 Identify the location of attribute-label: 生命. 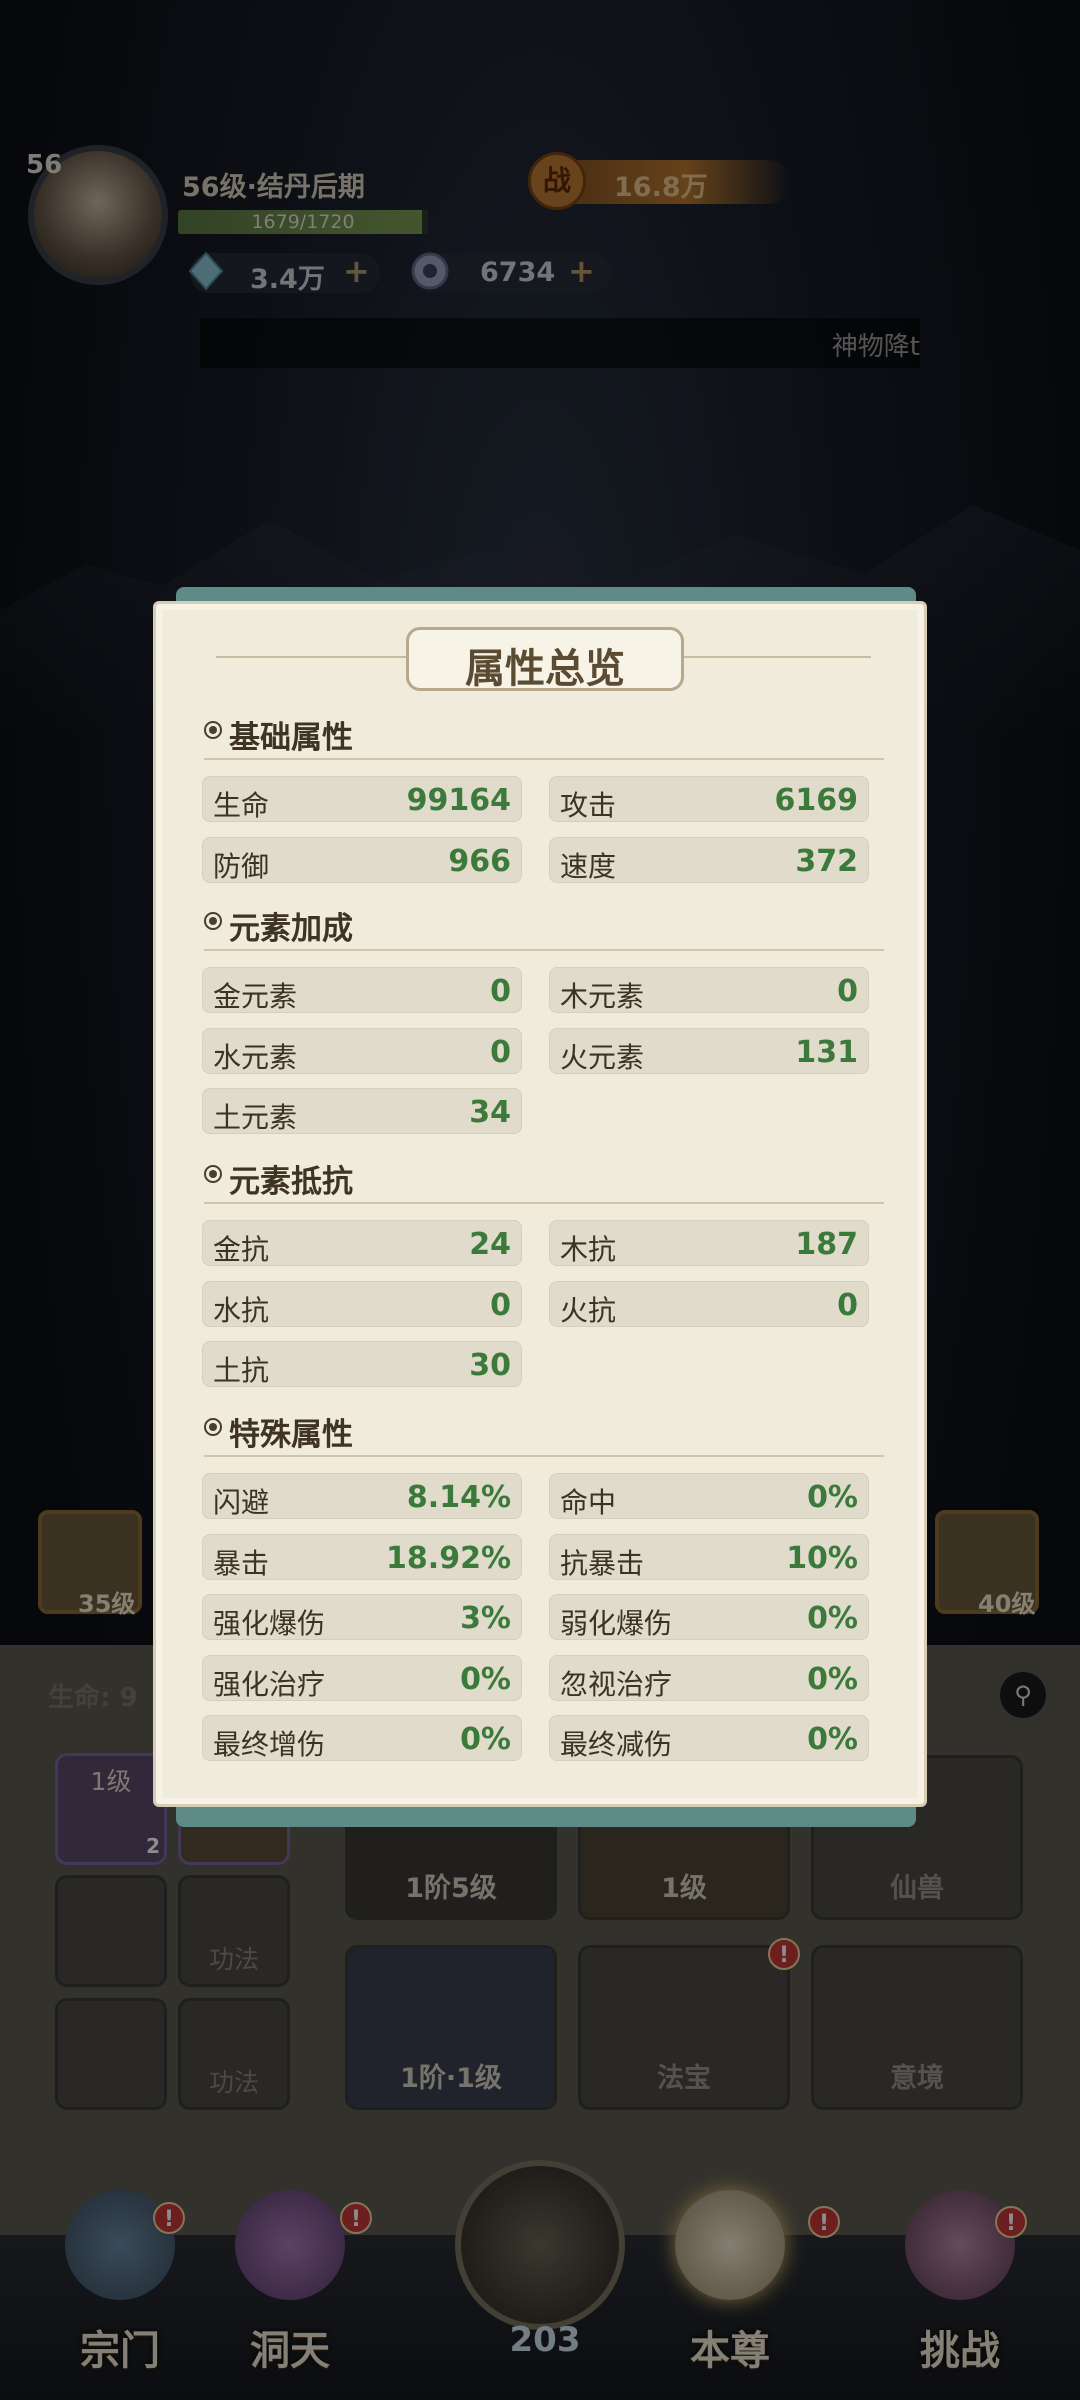
(241, 805).